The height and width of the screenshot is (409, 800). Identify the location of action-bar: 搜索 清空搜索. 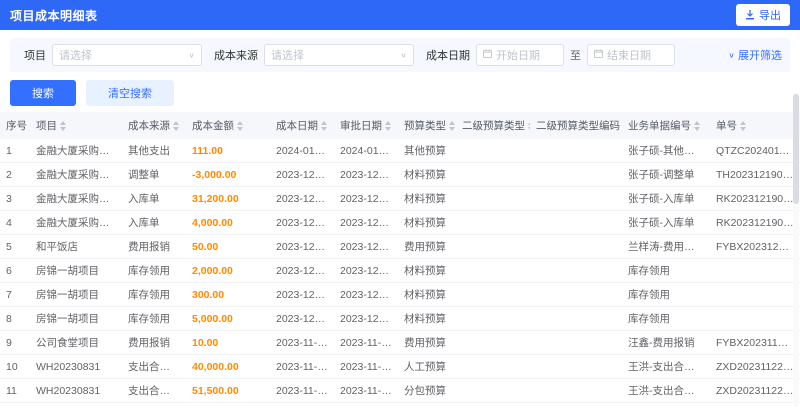
(400, 93).